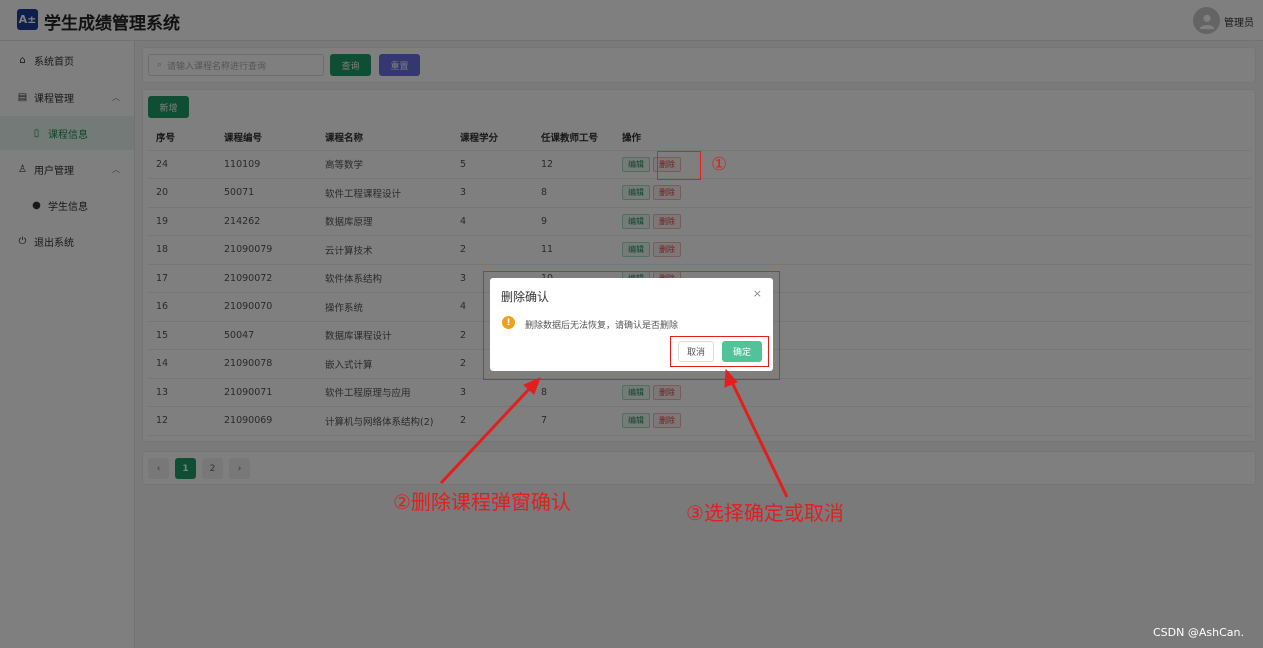 This screenshot has height=648, width=1263. Describe the element at coordinates (765, 513) in the screenshot. I see `annotation-step-3: ③选择确定或取消` at that location.